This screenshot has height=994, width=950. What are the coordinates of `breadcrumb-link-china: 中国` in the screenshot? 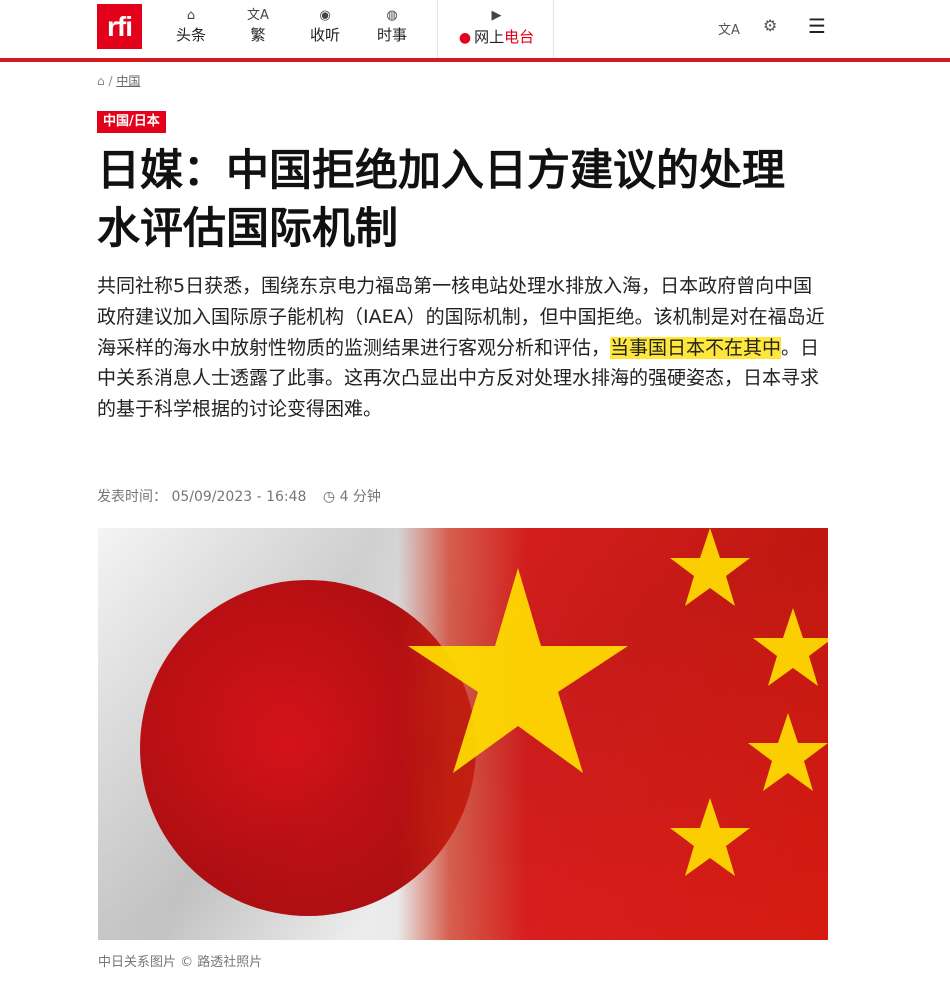 It's located at (128, 81).